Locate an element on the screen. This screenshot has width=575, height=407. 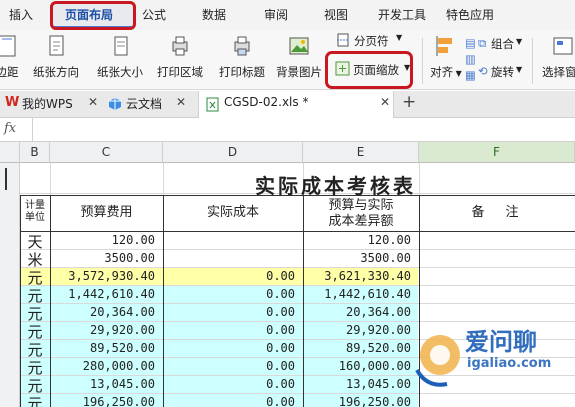
unit-header-line2: 单位 is located at coordinates (35, 217).